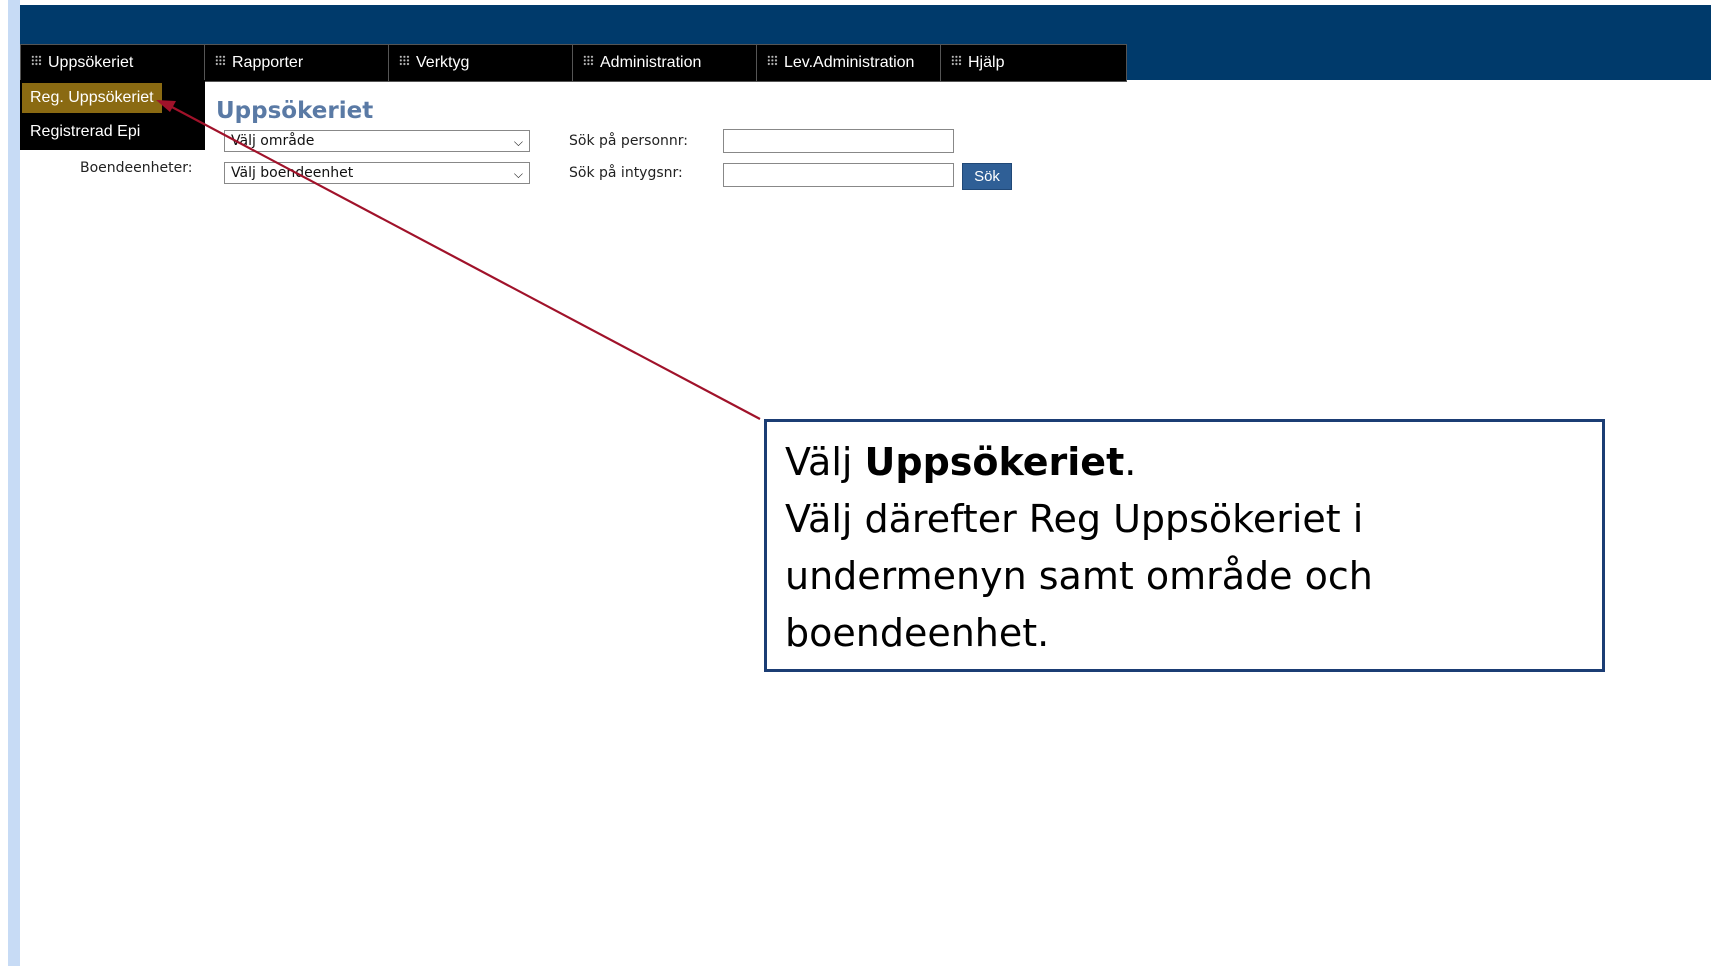 Image resolution: width=1711 pixels, height=966 pixels. What do you see at coordinates (917, 633) in the screenshot?
I see `callout-line-4: boendeenhet.` at bounding box center [917, 633].